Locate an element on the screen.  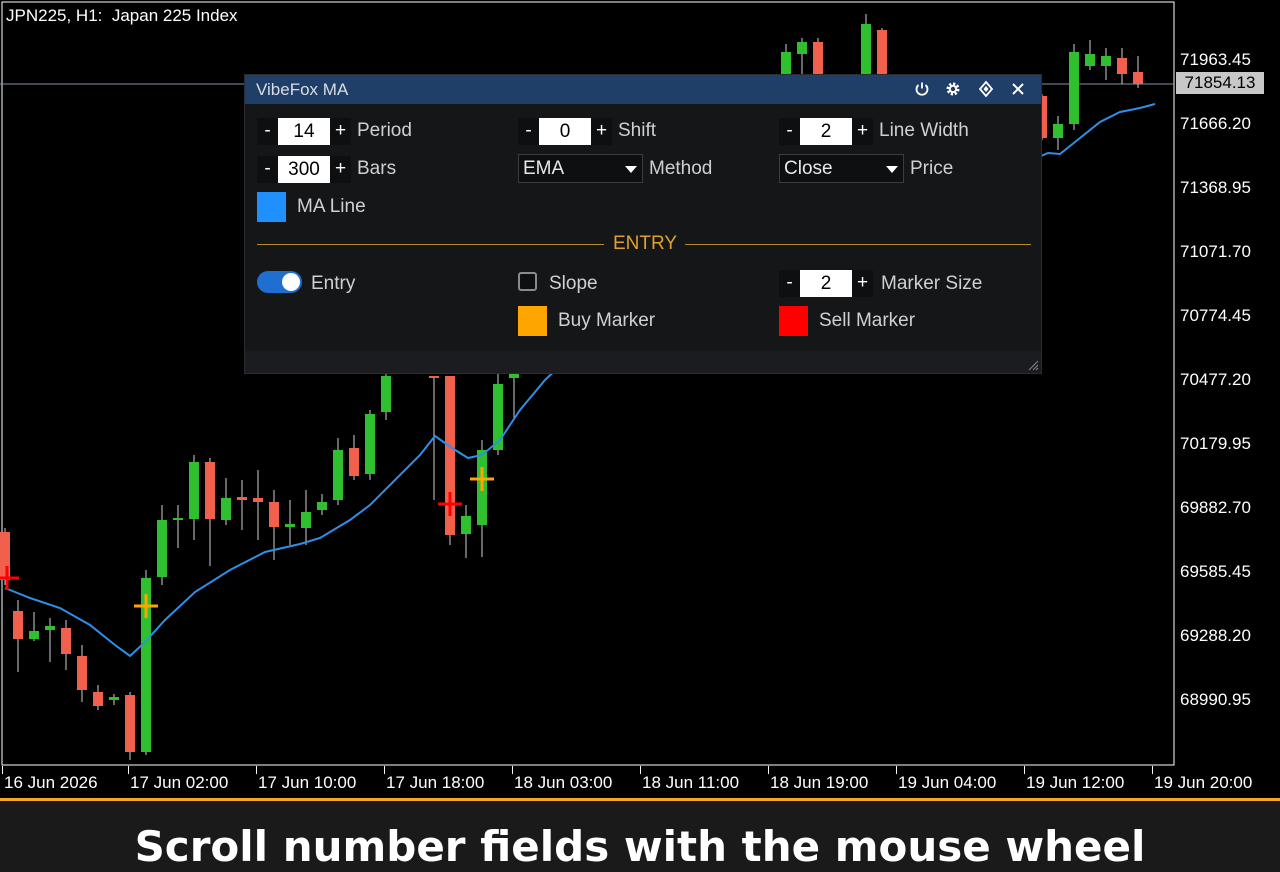
price-label: 71963.45 is located at coordinates (1215, 59).